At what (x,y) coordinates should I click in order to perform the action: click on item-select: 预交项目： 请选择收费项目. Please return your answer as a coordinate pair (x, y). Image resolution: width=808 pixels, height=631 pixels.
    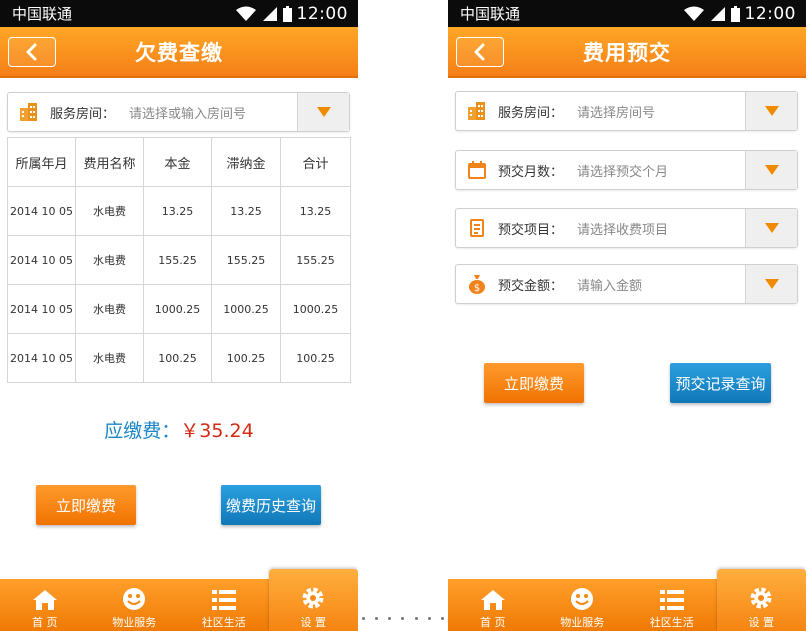
    Looking at the image, I should click on (626, 228).